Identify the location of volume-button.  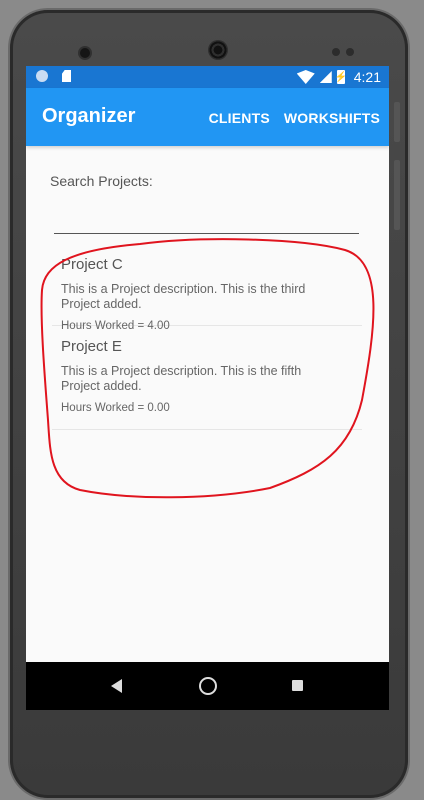
(397, 195).